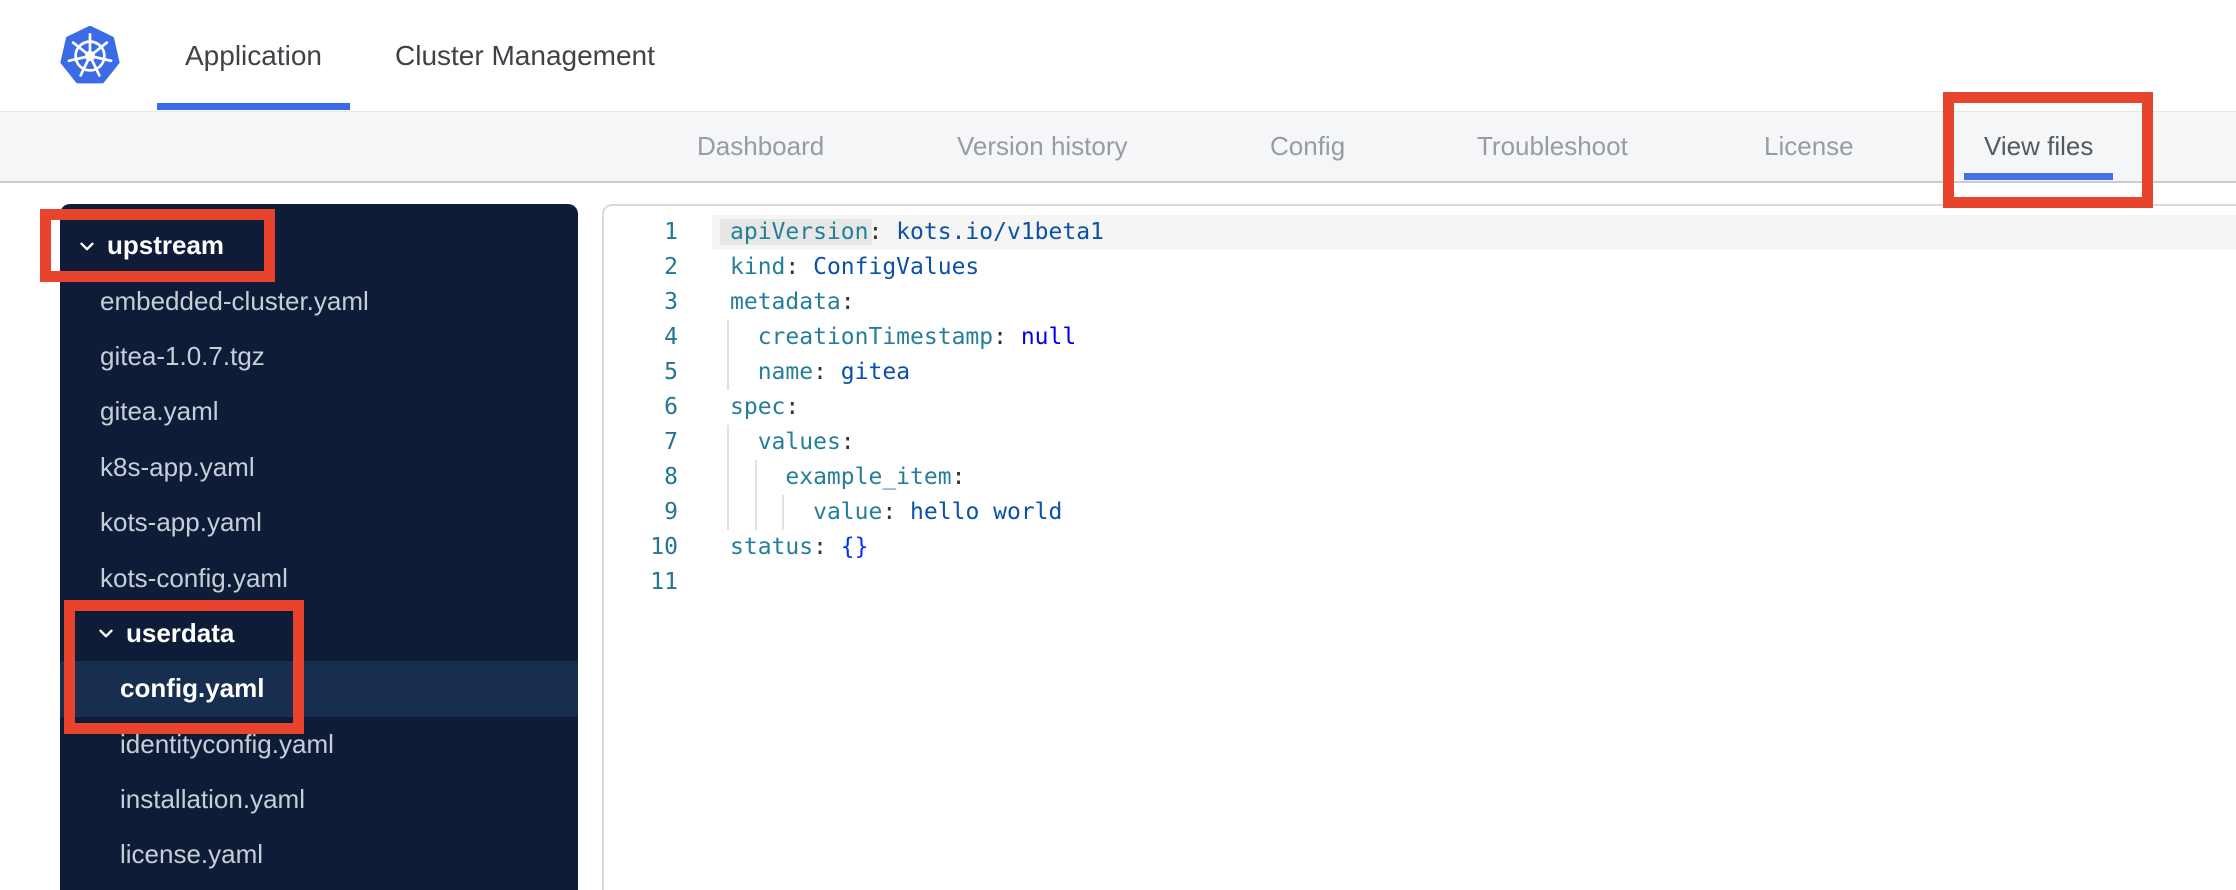  Describe the element at coordinates (641, 407) in the screenshot. I see `line-number: 6` at that location.